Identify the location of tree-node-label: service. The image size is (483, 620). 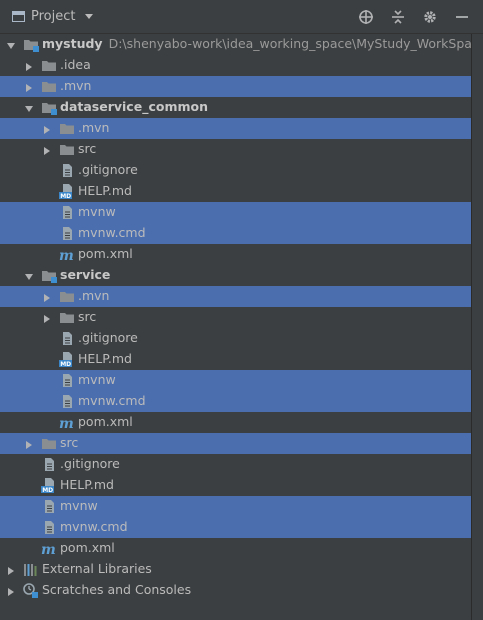
(85, 274).